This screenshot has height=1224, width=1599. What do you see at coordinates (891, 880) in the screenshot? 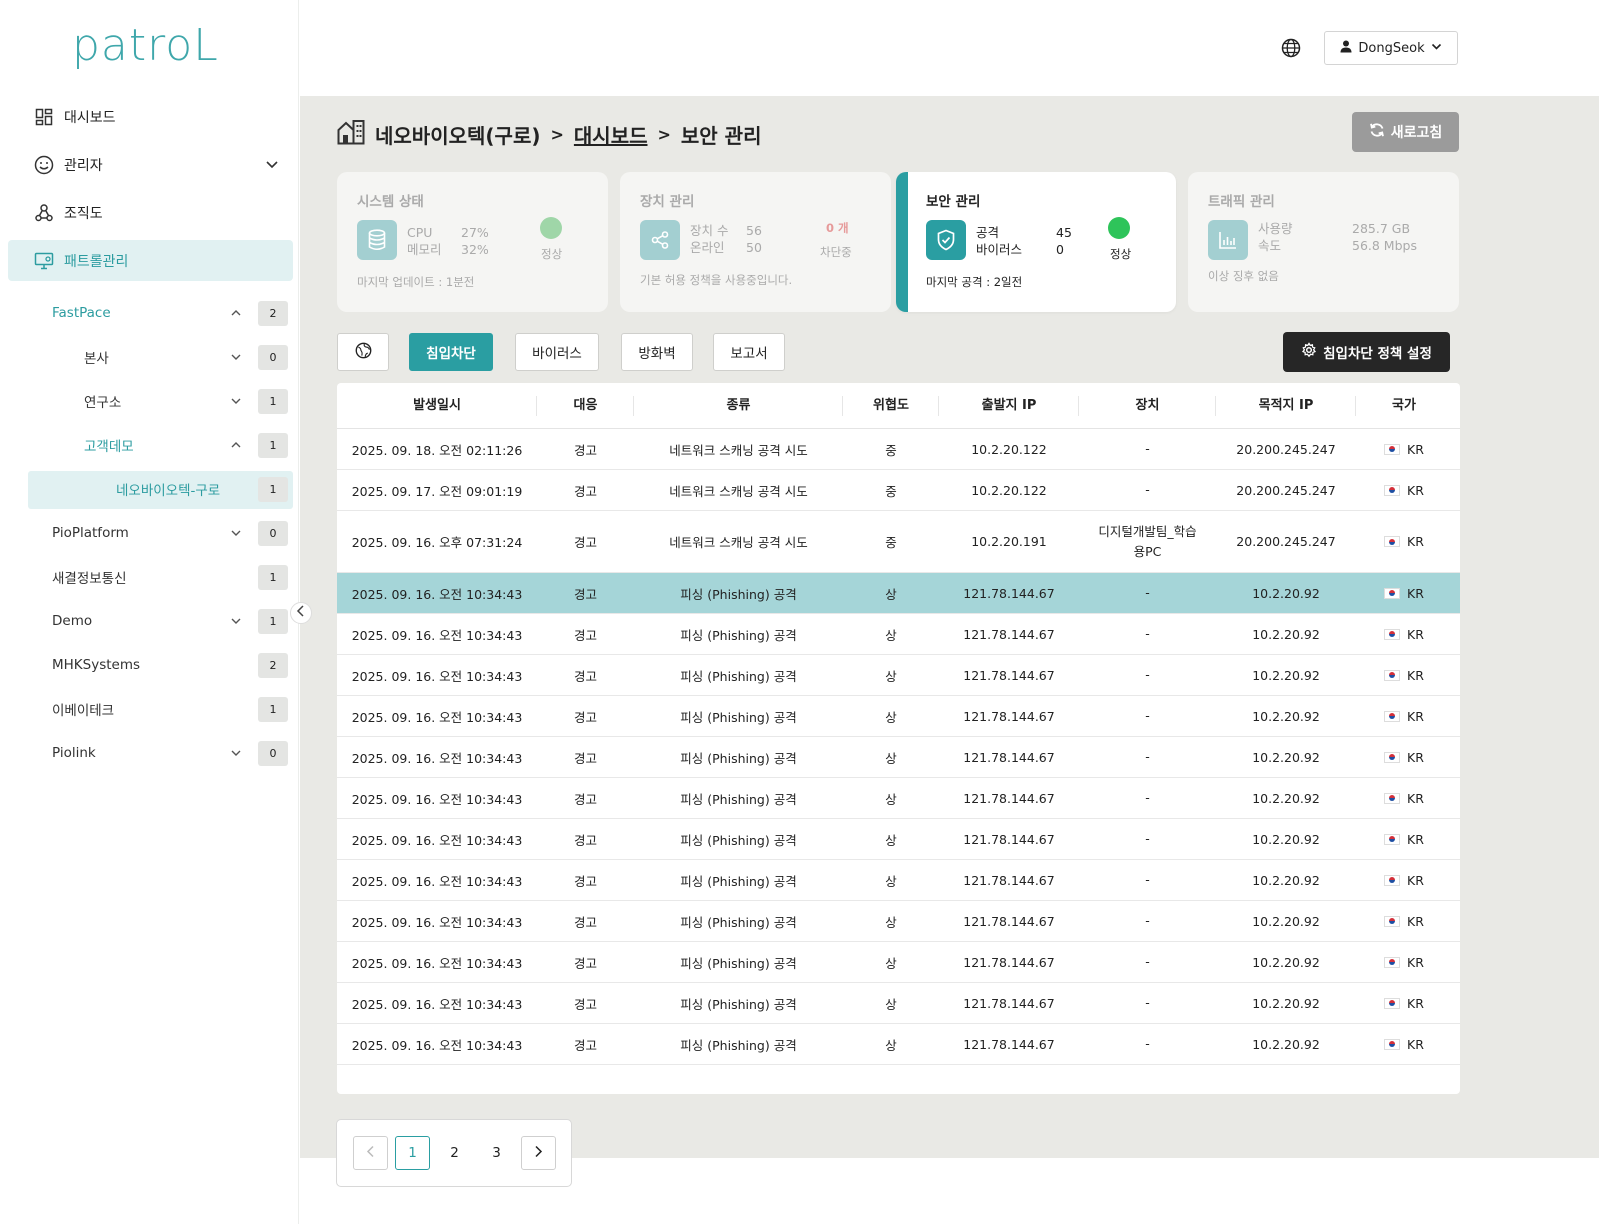
I see `cell-severity: 상` at bounding box center [891, 880].